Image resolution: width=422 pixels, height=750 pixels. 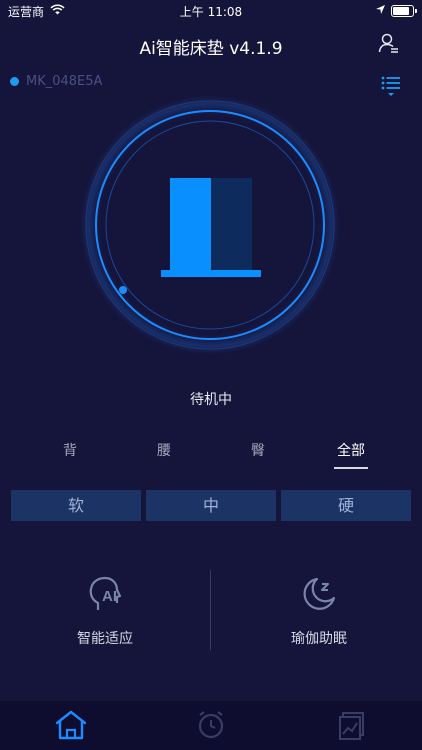 What do you see at coordinates (352, 725) in the screenshot?
I see `report-icon` at bounding box center [352, 725].